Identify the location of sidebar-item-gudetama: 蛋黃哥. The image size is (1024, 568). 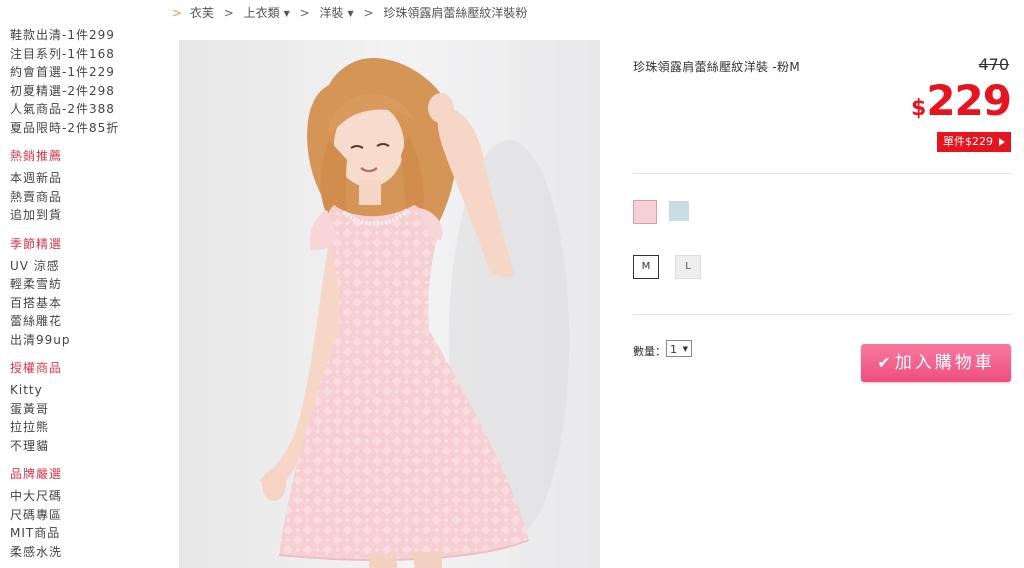
(85, 409).